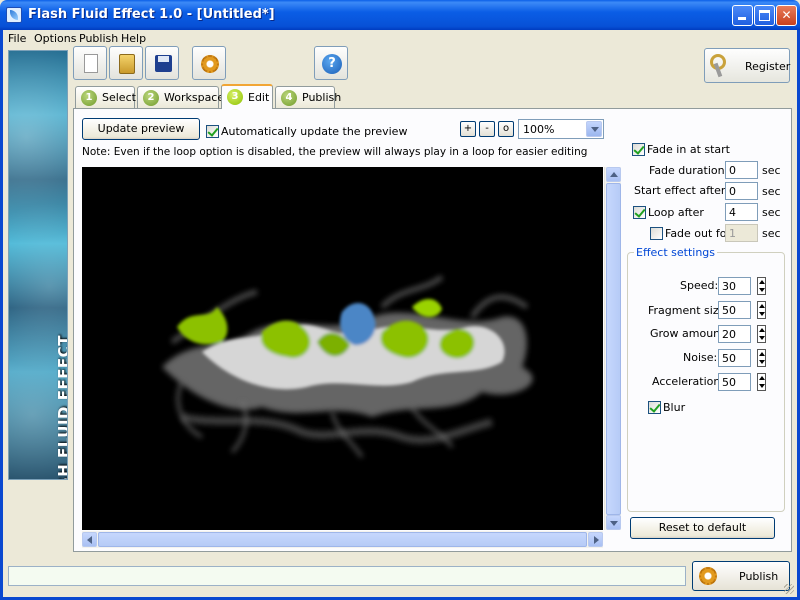 Image resolution: width=800 pixels, height=600 pixels. What do you see at coordinates (594, 129) in the screenshot?
I see `chevron-down-icon` at bounding box center [594, 129].